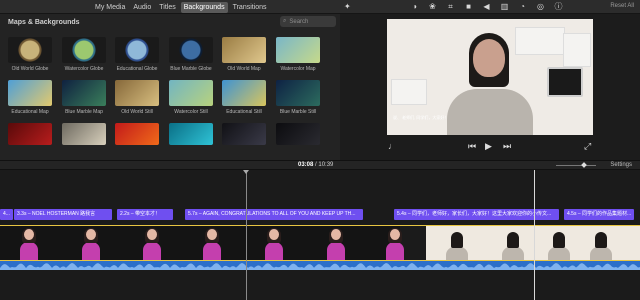 Image resolution: width=640 pixels, height=300 pixels. Describe the element at coordinates (44, 22) in the screenshot. I see `browser-title: Maps & Backgrounds` at that location.